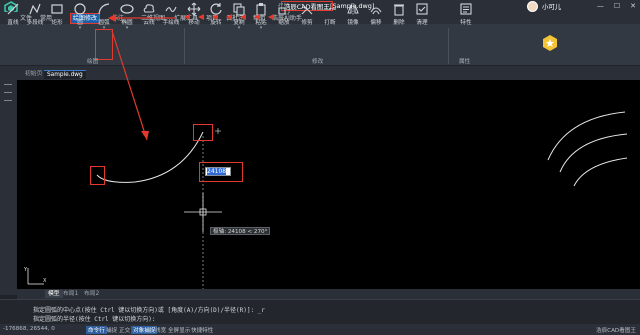  Describe the element at coordinates (179, 330) in the screenshot. I see `toggle-fullscreen: 全屏显示` at that location.